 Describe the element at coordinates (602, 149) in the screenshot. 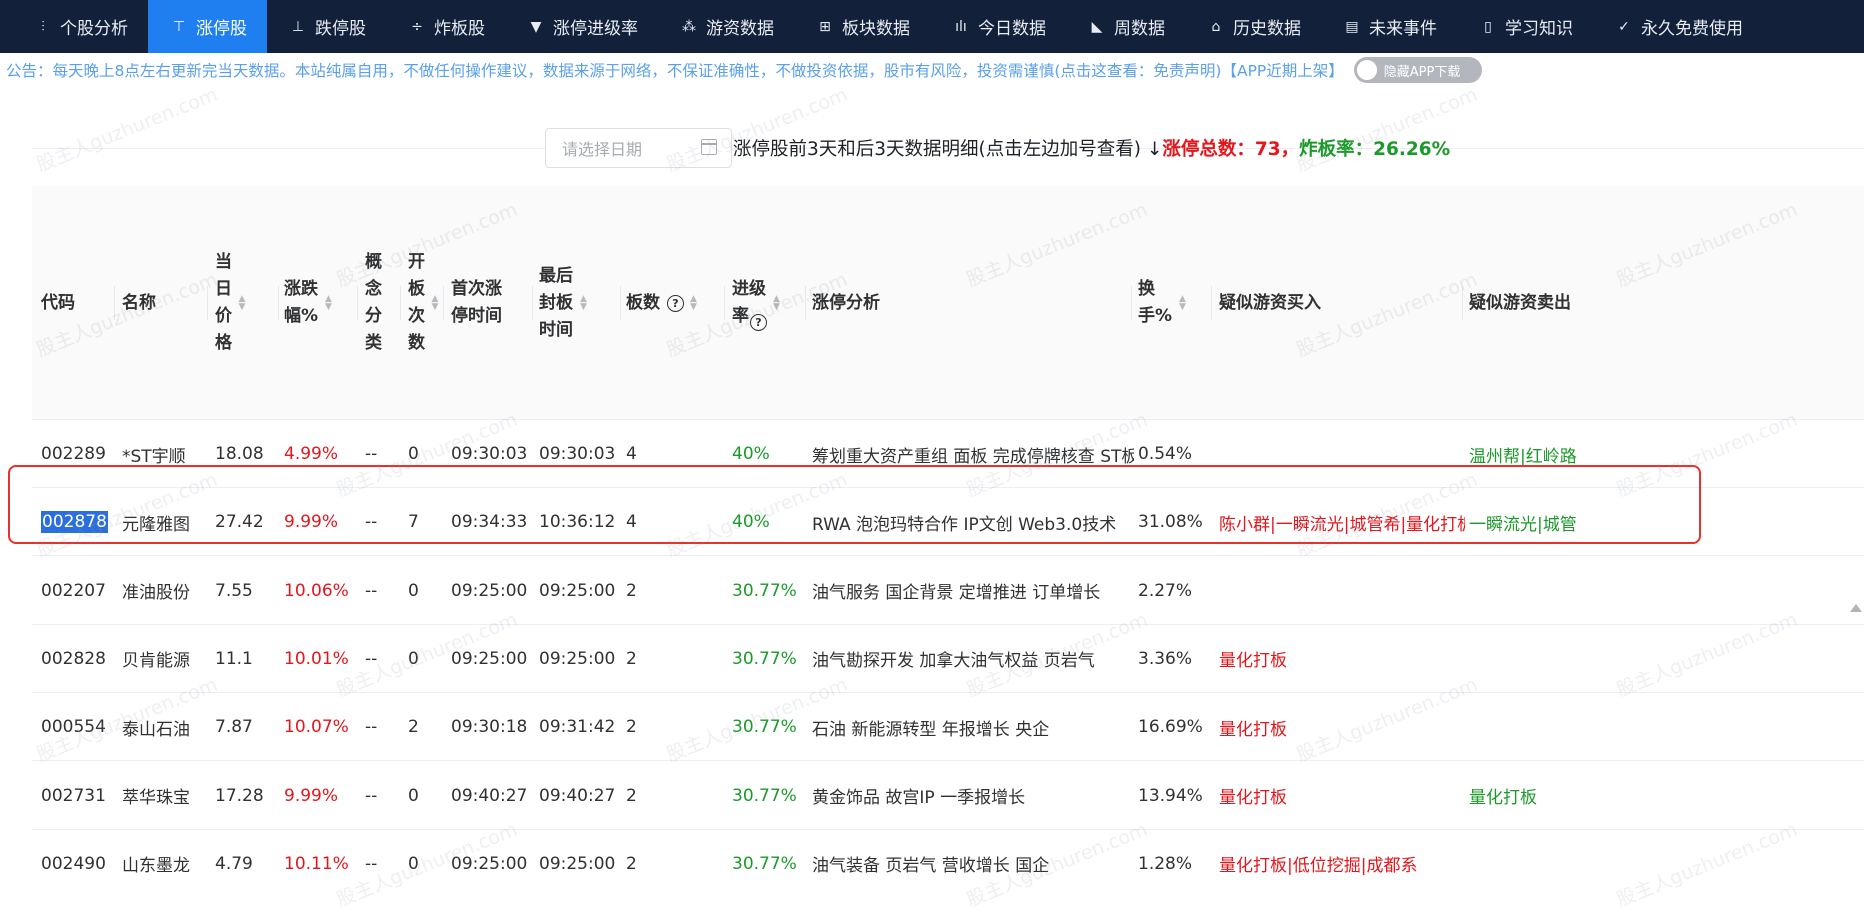

I see `date-placeholder: 请选择日期` at that location.